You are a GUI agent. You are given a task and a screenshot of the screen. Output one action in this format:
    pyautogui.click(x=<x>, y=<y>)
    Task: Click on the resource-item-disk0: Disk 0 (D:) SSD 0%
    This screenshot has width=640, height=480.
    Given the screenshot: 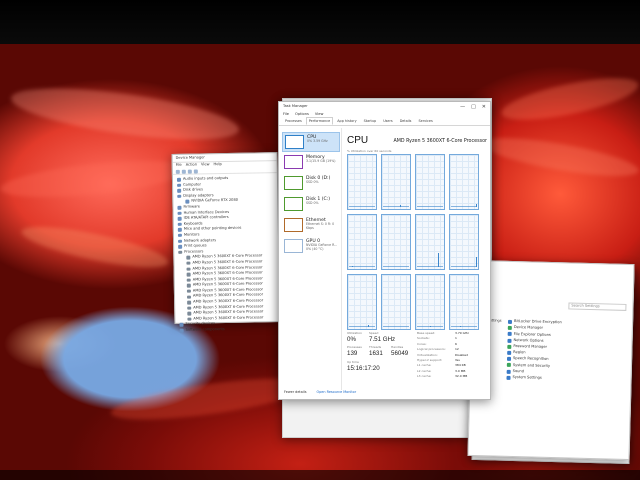 What is the action you would take?
    pyautogui.click(x=311, y=184)
    